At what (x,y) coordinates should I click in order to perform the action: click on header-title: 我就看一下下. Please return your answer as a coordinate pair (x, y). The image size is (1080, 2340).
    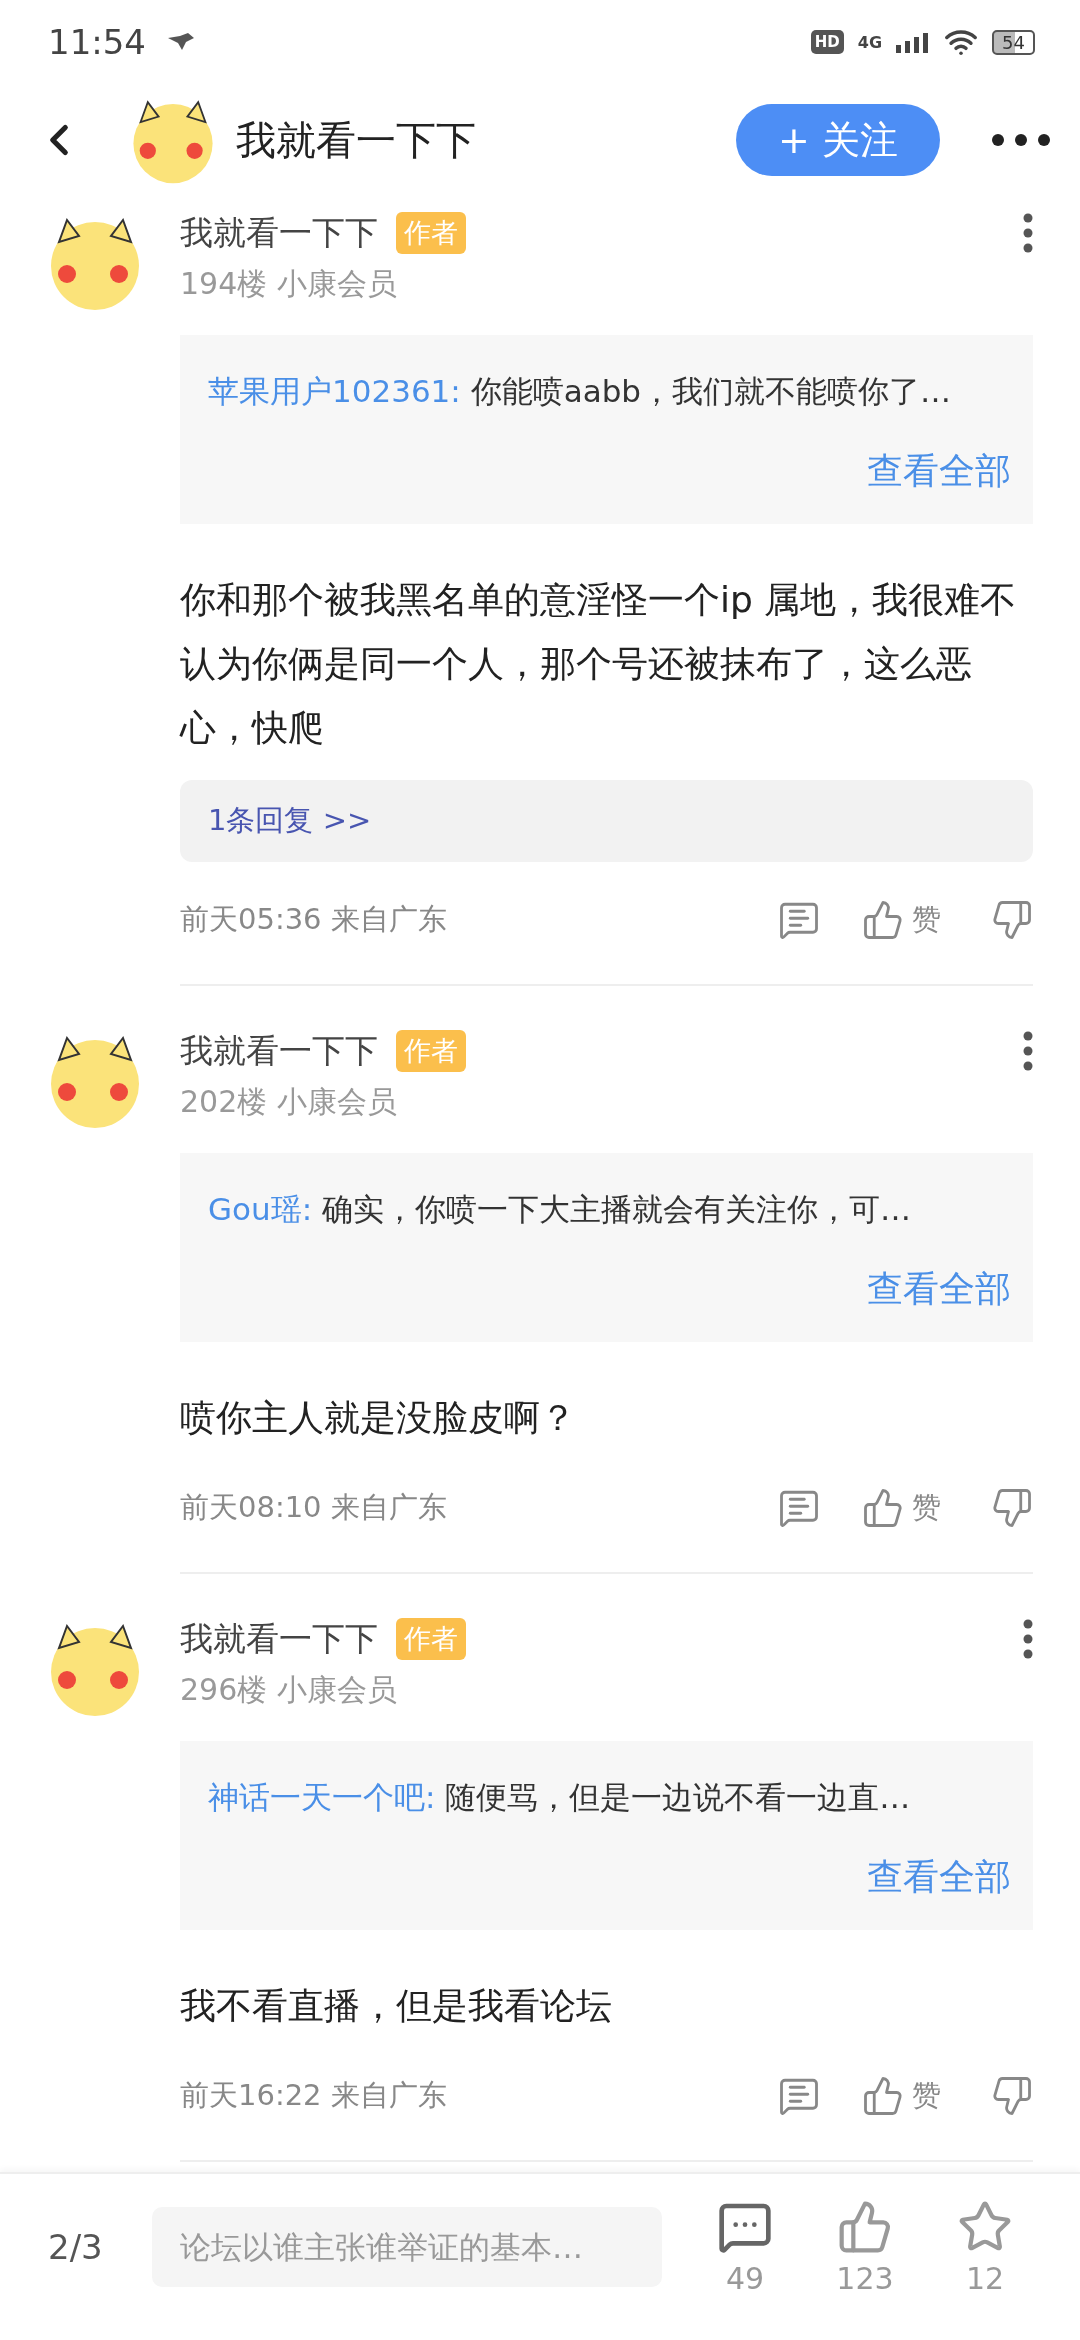
    Looking at the image, I should click on (356, 140).